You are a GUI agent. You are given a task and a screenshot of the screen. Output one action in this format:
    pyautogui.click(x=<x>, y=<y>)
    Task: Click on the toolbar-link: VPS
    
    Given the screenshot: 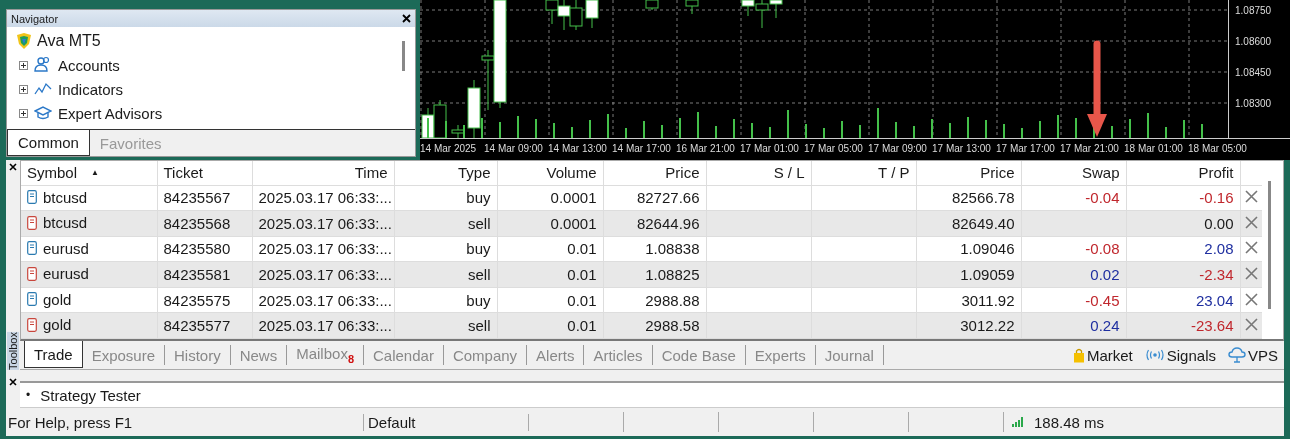 What is the action you would take?
    pyautogui.click(x=1253, y=355)
    